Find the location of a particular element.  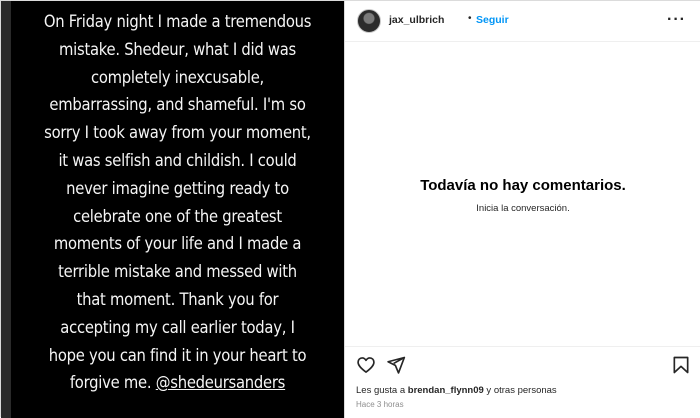

share-icon is located at coordinates (396, 365).